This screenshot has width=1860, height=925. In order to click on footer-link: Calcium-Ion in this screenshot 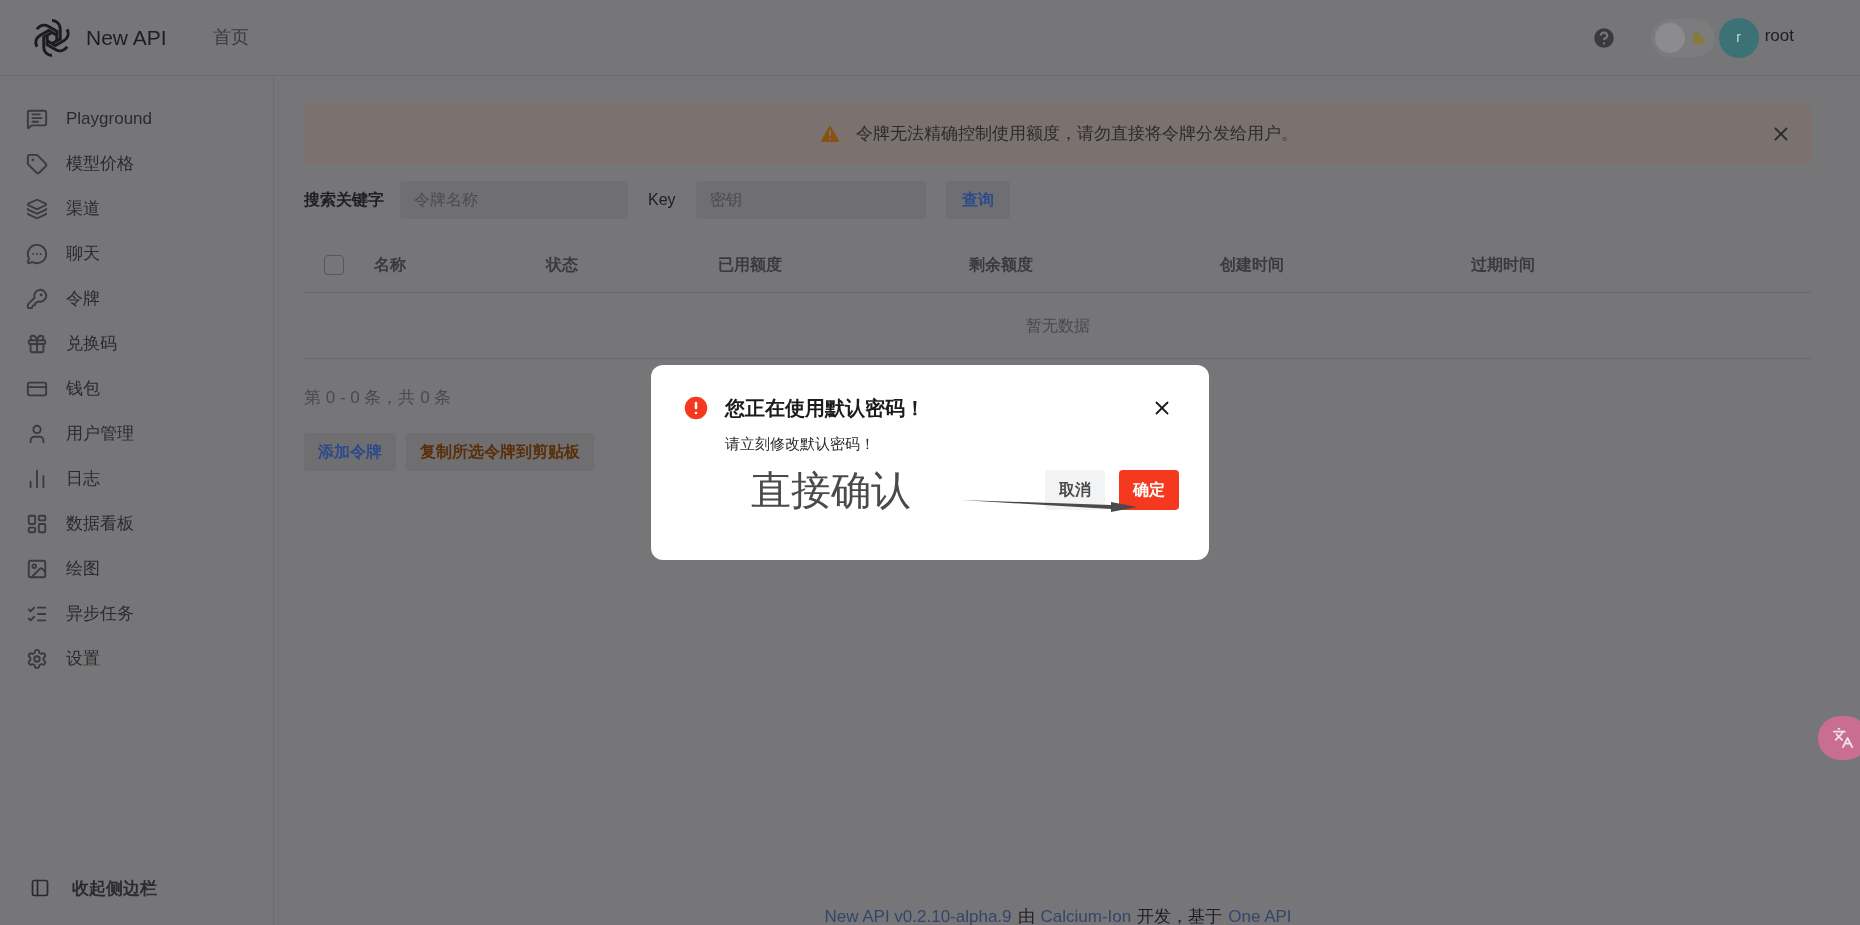, I will do `click(1086, 914)`.